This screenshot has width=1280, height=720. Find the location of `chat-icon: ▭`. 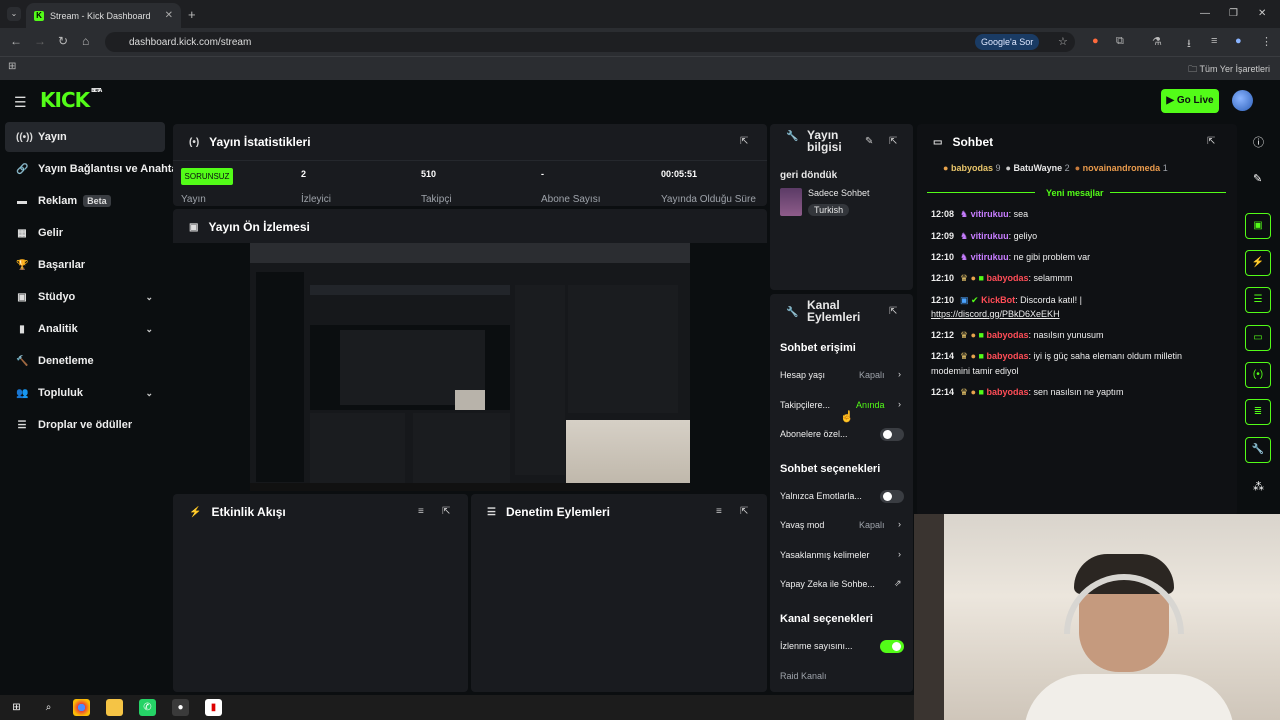

chat-icon: ▭ is located at coordinates (1258, 338).